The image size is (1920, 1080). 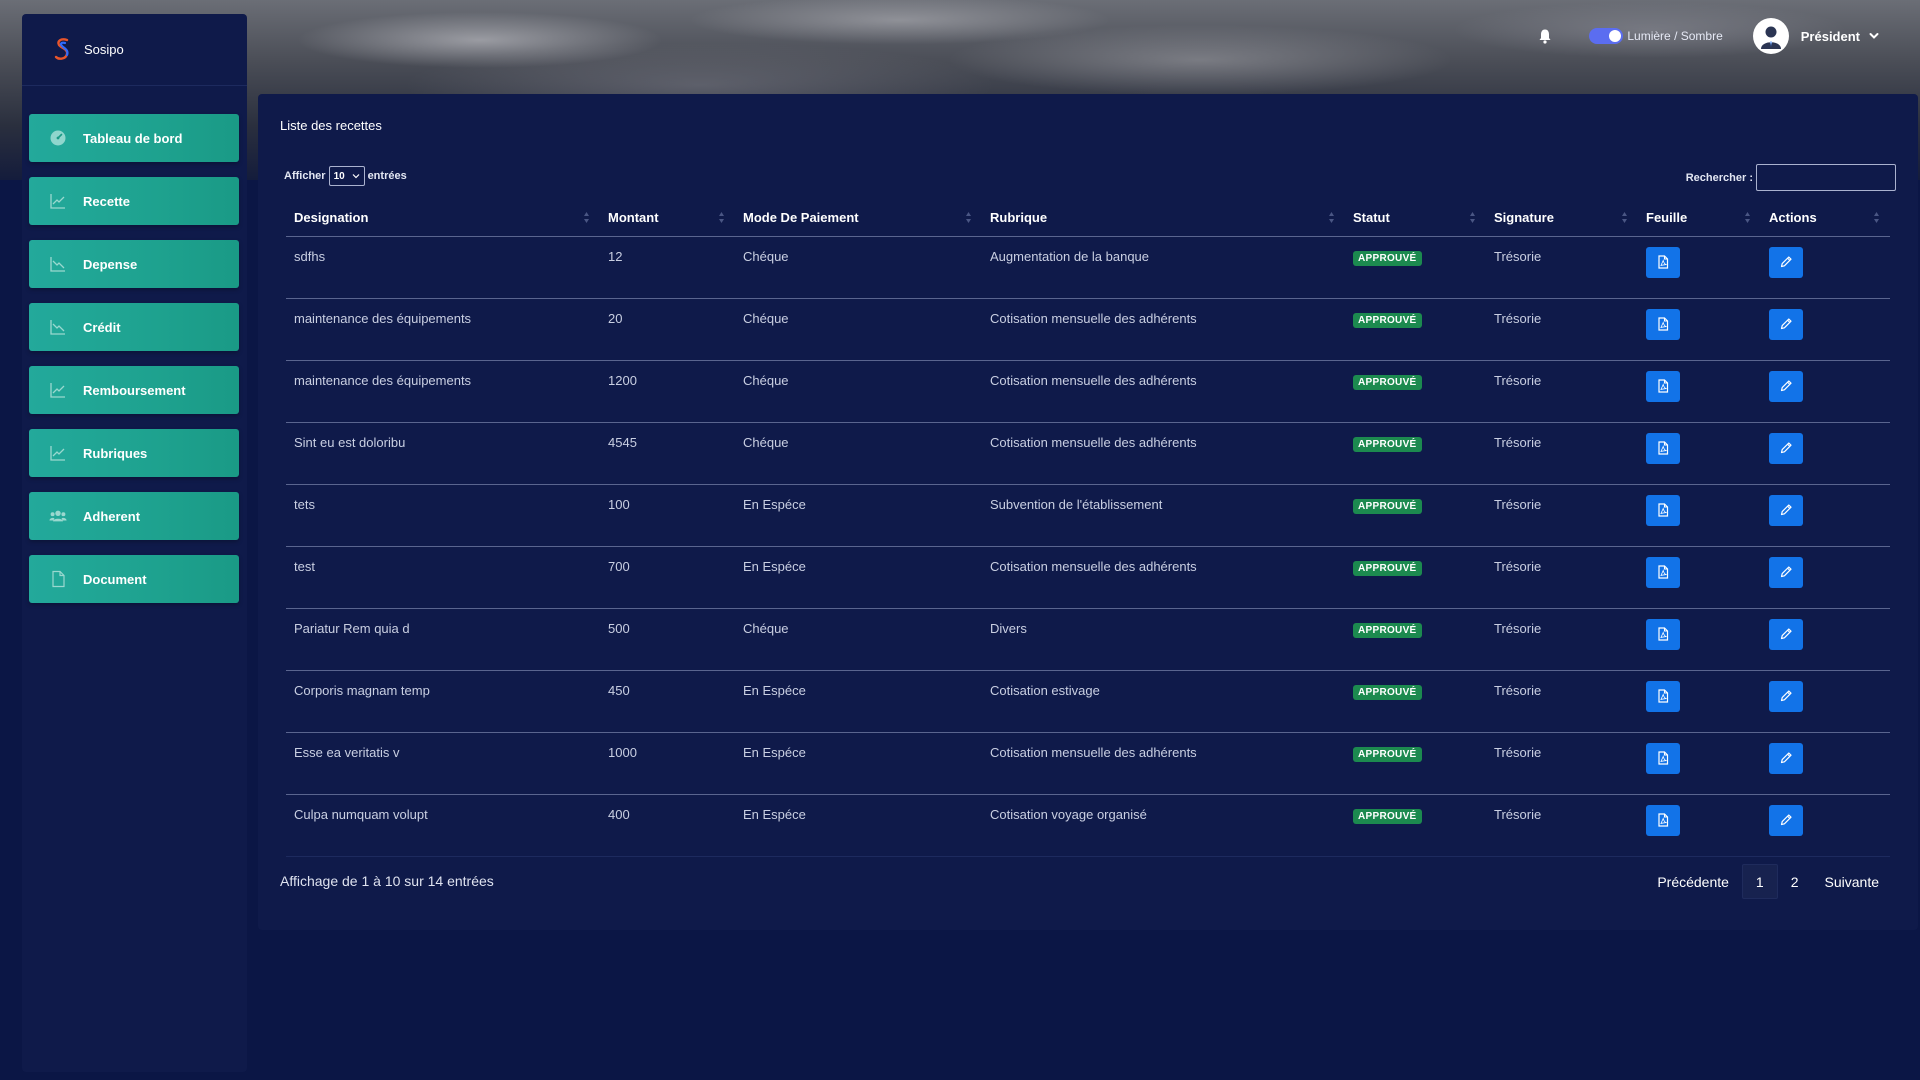 I want to click on sidebar-item-remboursement: Remboursement, so click(x=134, y=390).